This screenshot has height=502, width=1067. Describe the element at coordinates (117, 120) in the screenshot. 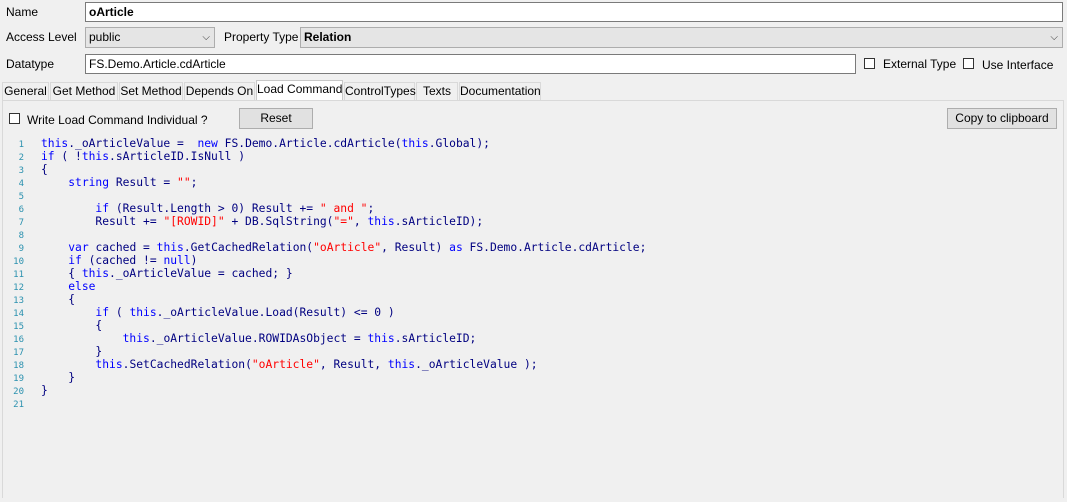

I see `write-individual-label: Write Load Command Individual ?` at that location.